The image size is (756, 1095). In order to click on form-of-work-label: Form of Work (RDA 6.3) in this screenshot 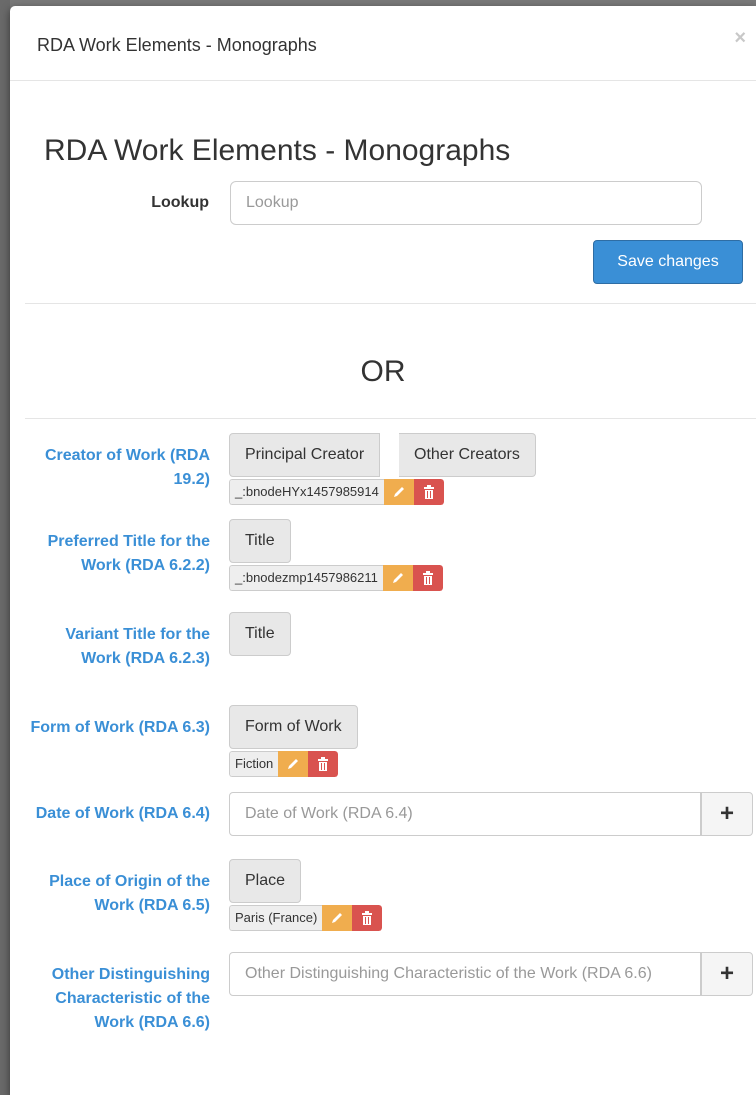, I will do `click(120, 727)`.